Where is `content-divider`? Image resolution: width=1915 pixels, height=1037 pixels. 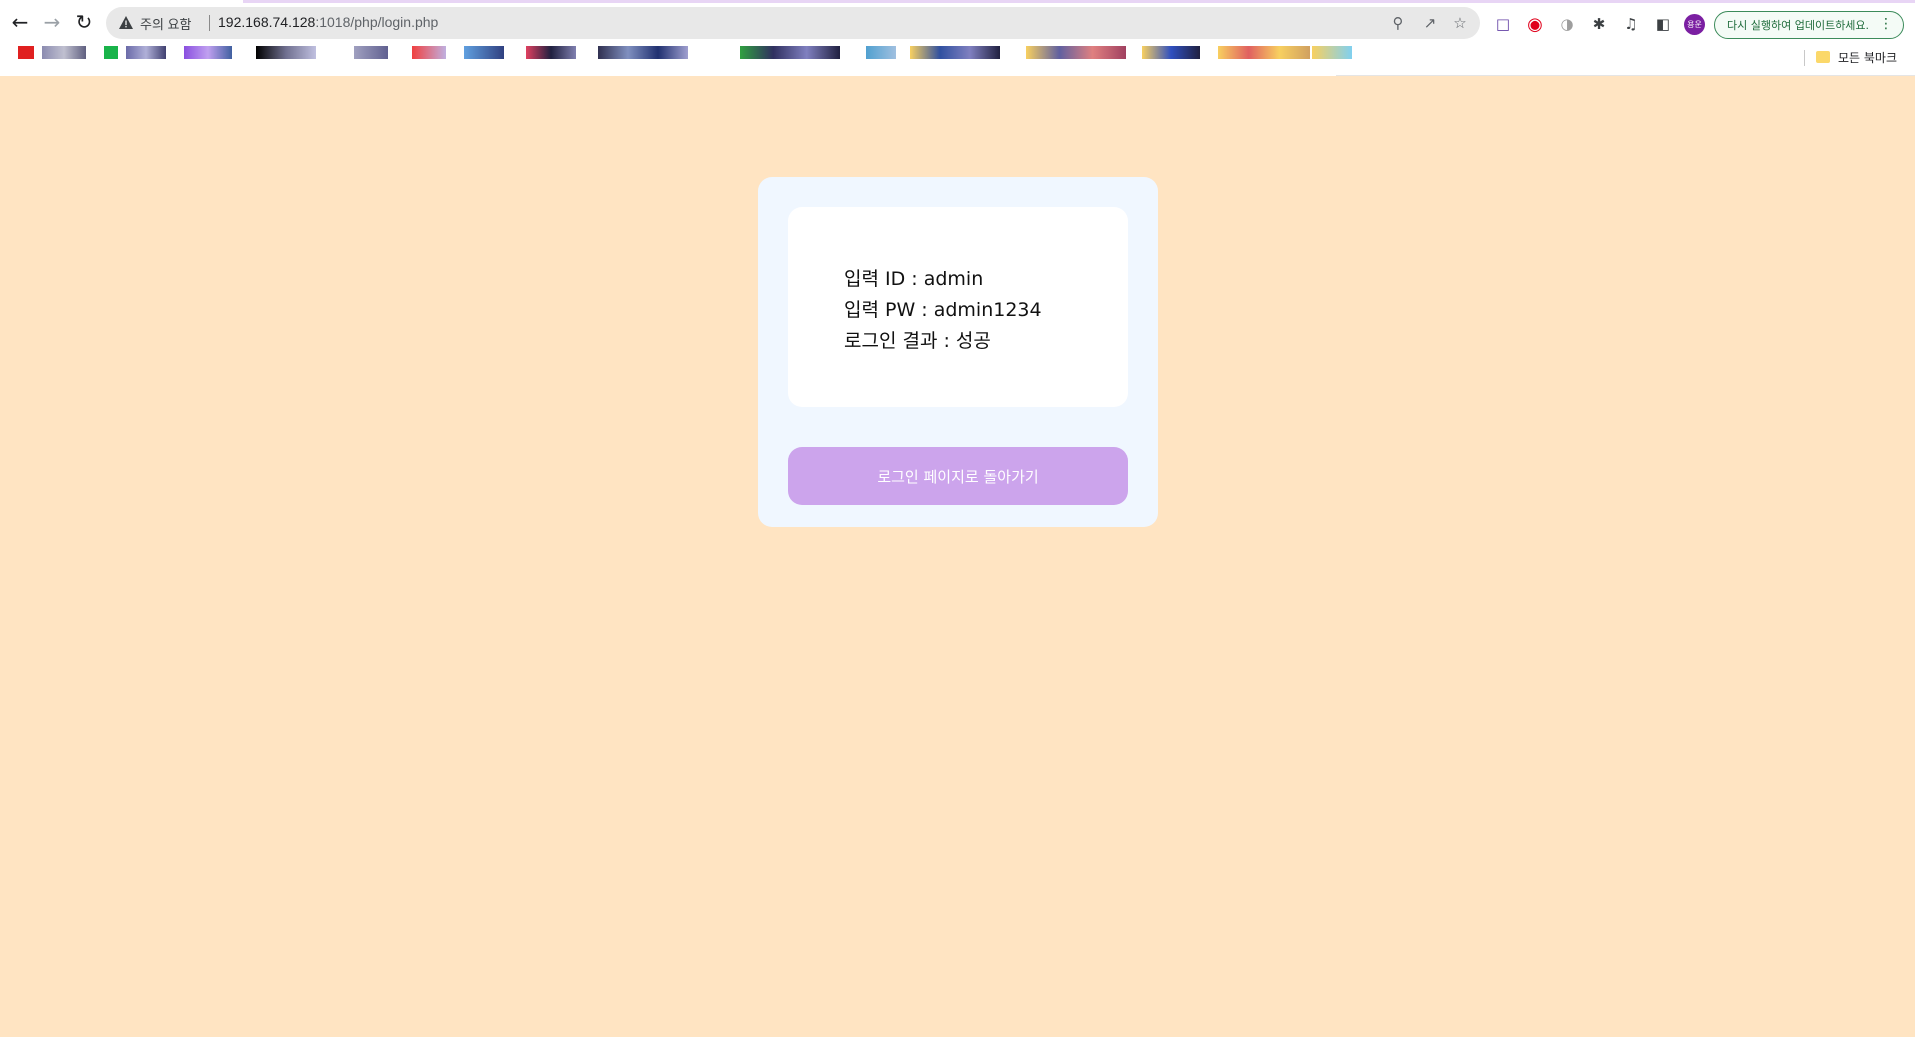
content-divider is located at coordinates (1625, 75).